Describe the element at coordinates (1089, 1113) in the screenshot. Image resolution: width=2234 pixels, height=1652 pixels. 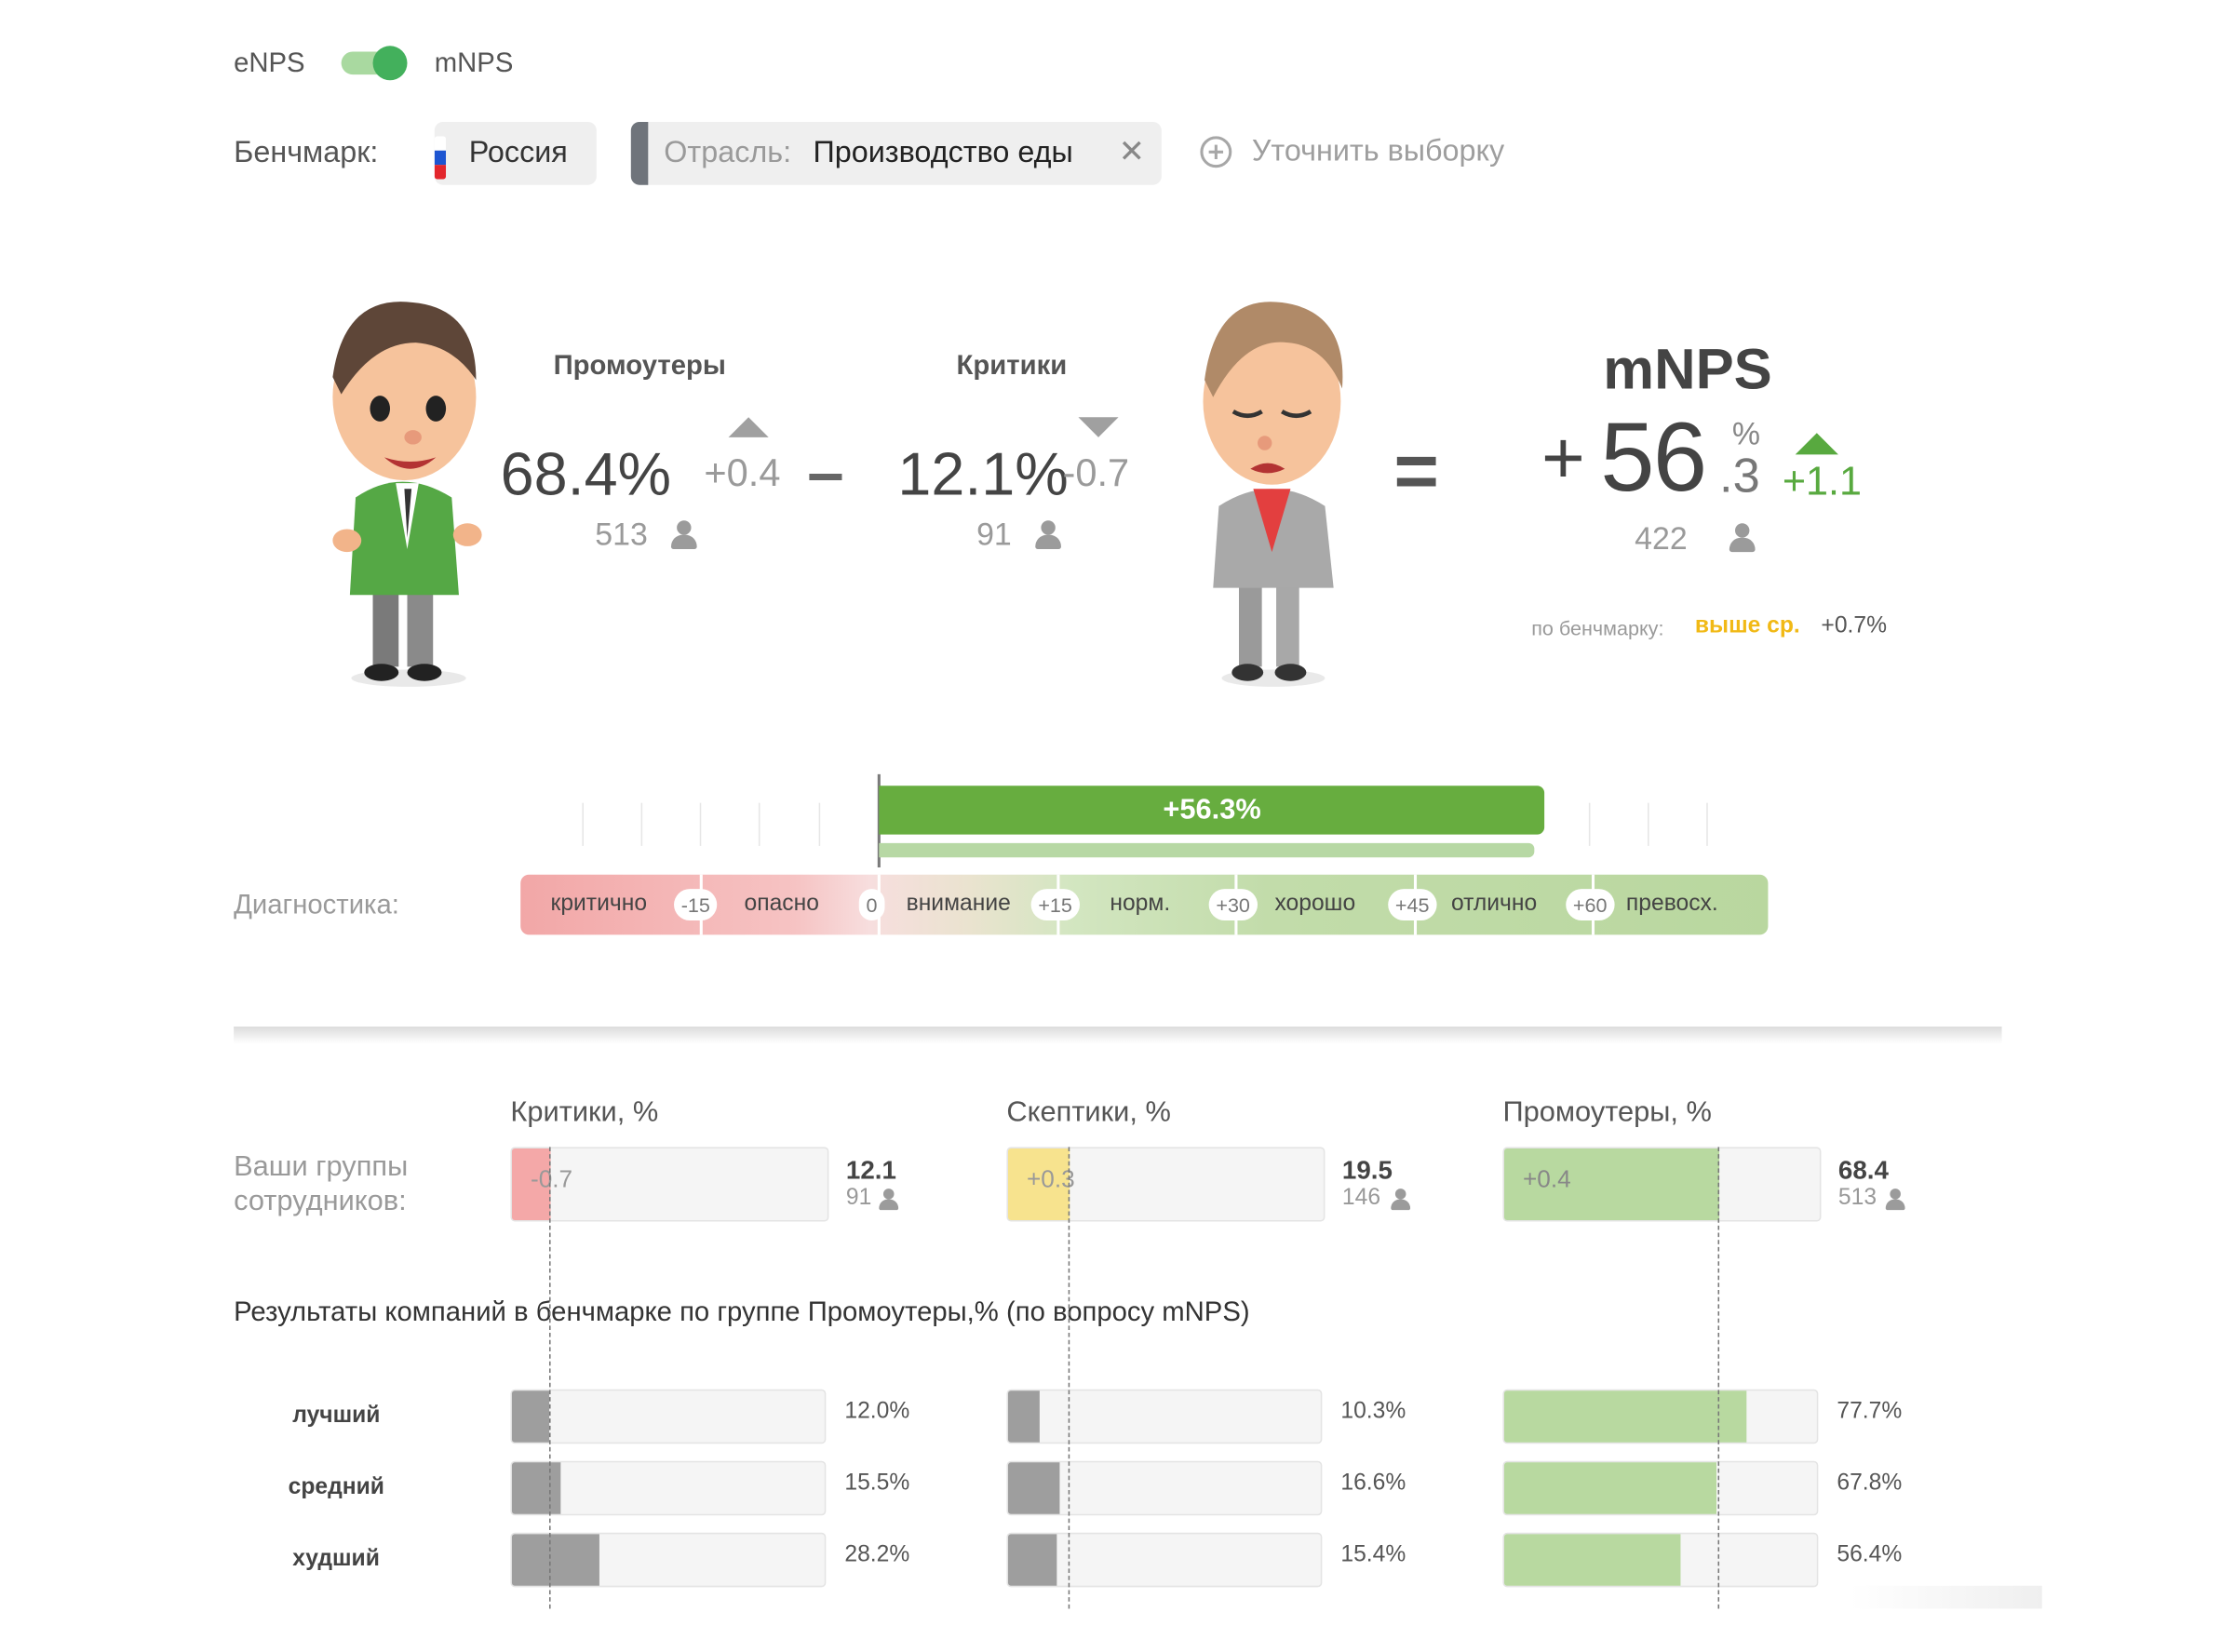
I see `skeptics-column-title: Скептики, %` at that location.